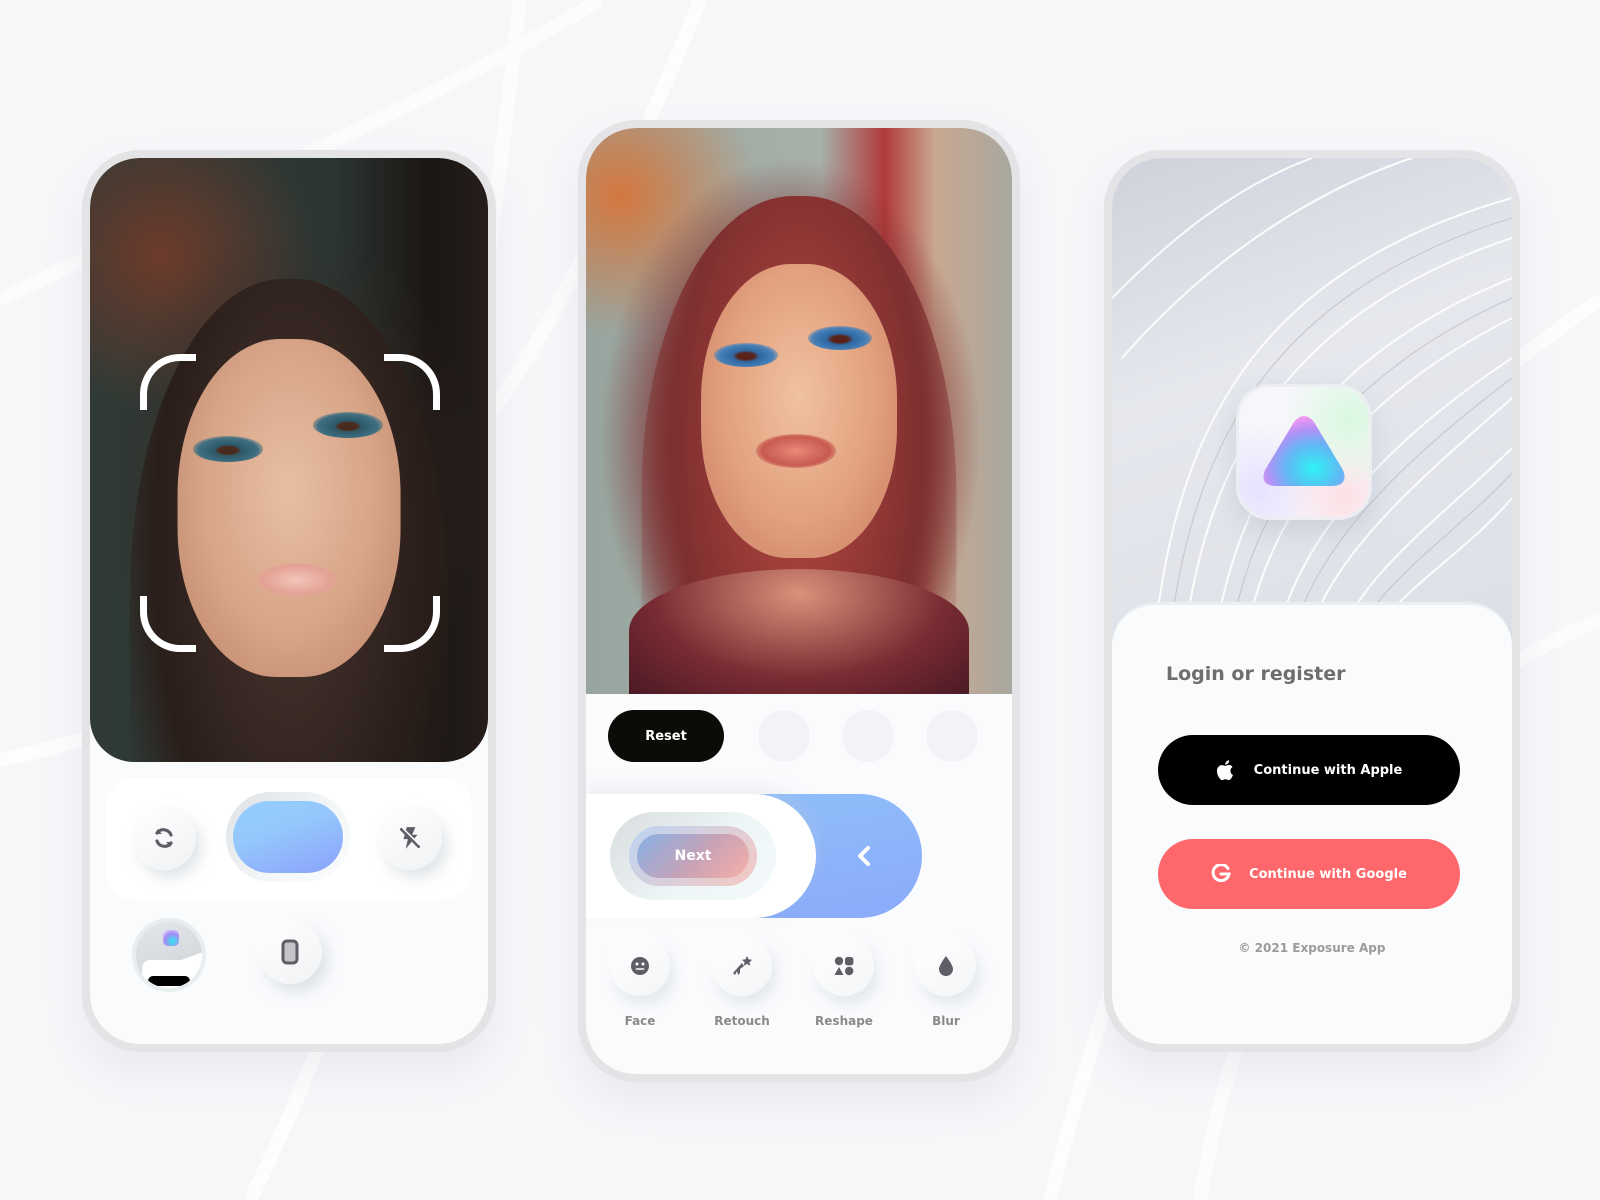  I want to click on phone-portrait-icon, so click(290, 952).